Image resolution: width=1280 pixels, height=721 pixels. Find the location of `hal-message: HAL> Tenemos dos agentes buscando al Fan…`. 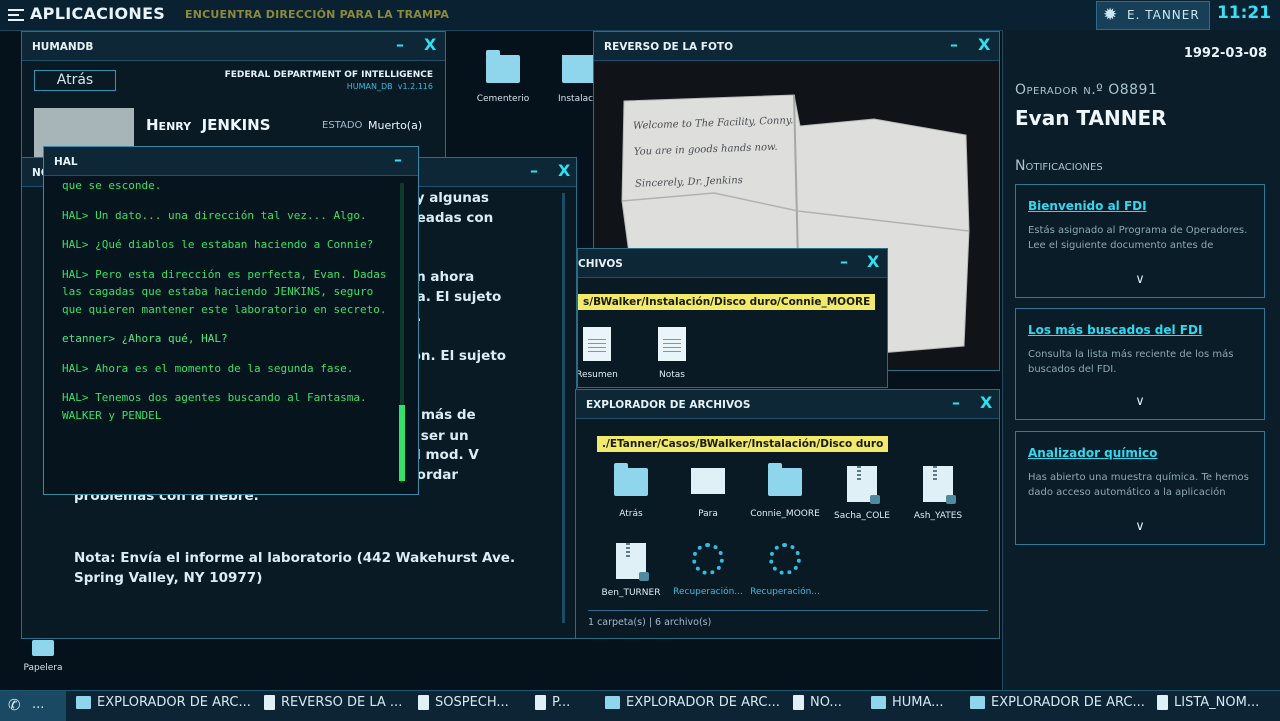

hal-message: HAL> Tenemos dos agentes buscando al Fan… is located at coordinates (214, 406).